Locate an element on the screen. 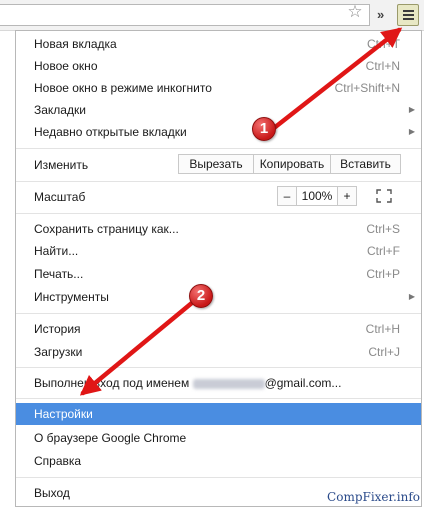  star-icon: ☆ is located at coordinates (355, 12).